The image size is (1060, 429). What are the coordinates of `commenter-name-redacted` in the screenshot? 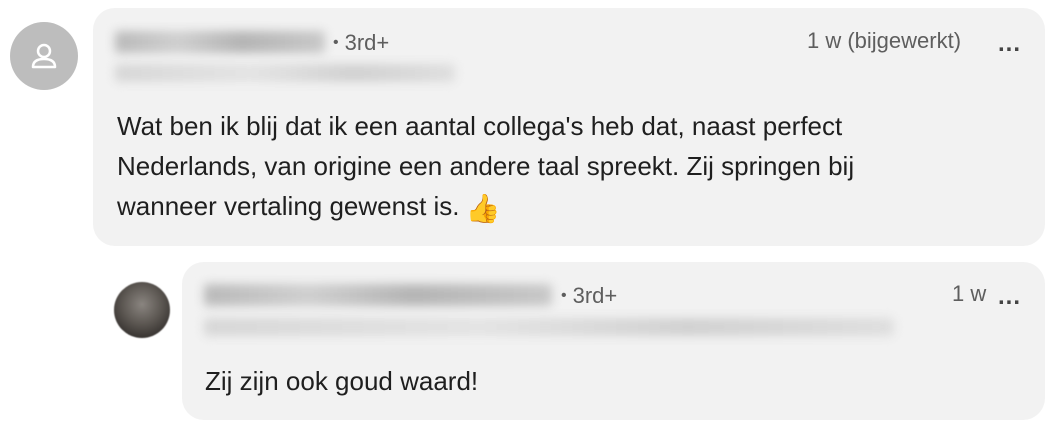 It's located at (220, 42).